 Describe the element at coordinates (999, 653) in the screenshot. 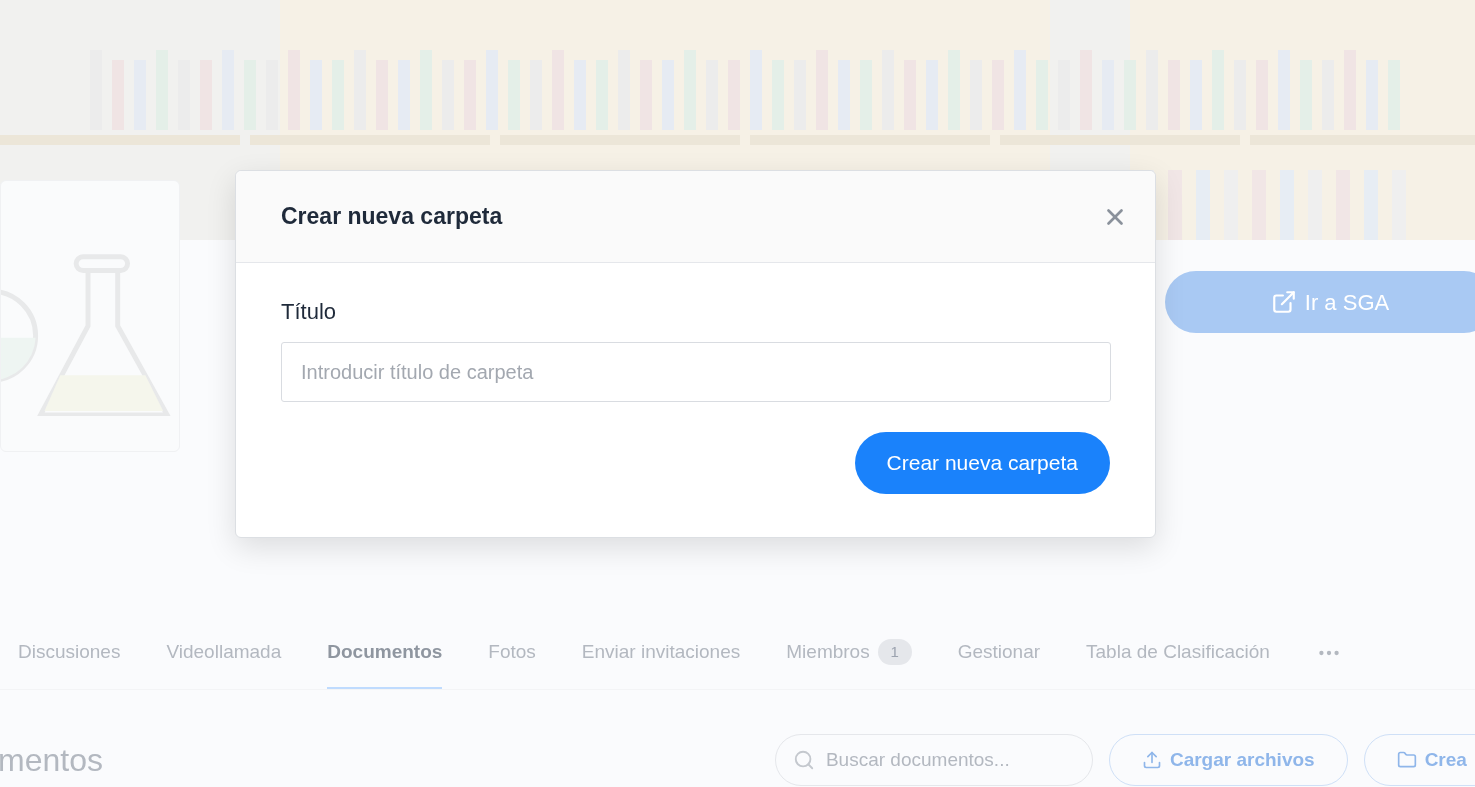

I see `nav-tab: Gestionar` at that location.